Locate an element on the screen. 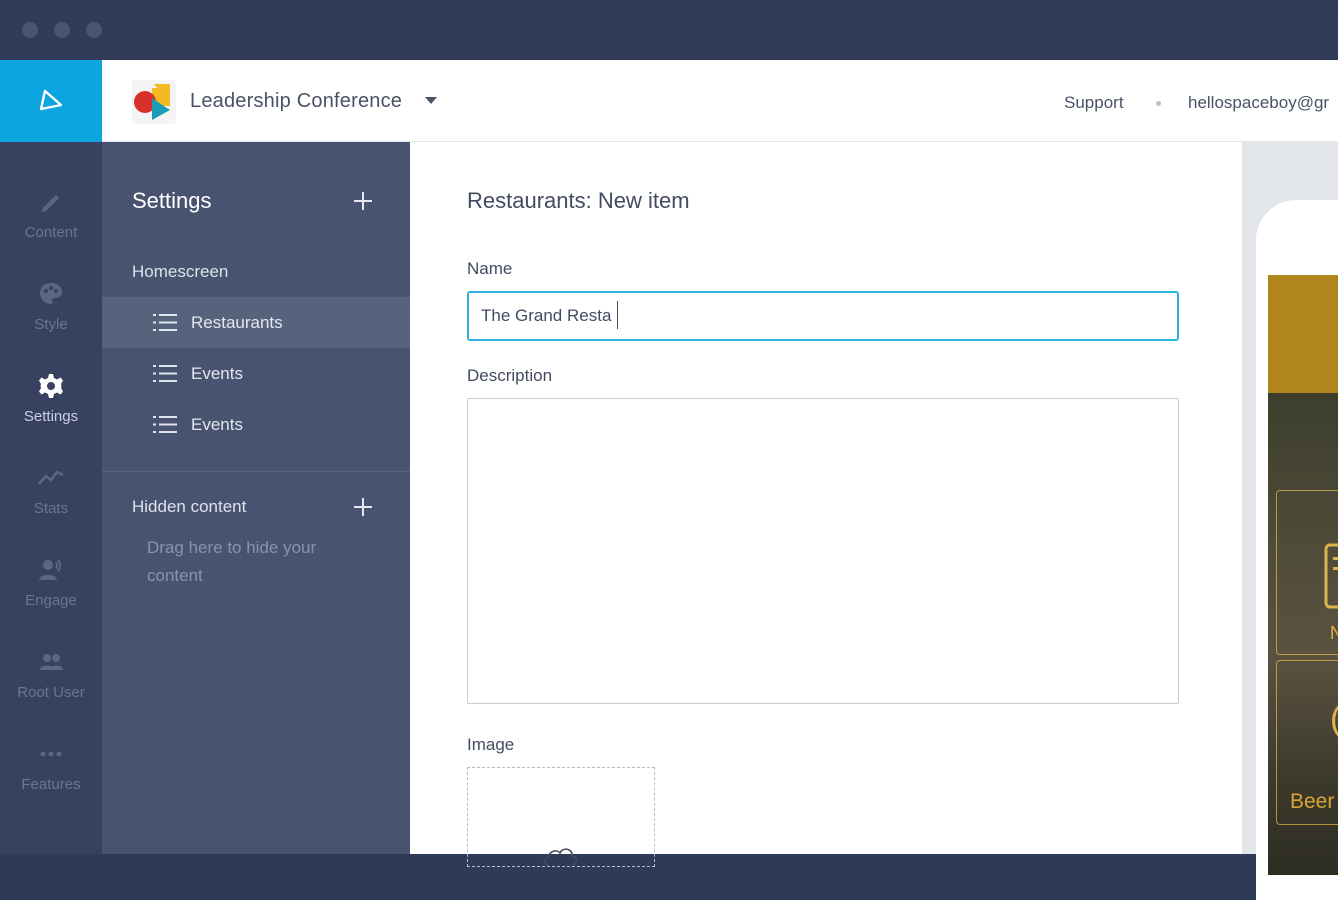 The height and width of the screenshot is (900, 1338). cloud-upload-icon is located at coordinates (560, 857).